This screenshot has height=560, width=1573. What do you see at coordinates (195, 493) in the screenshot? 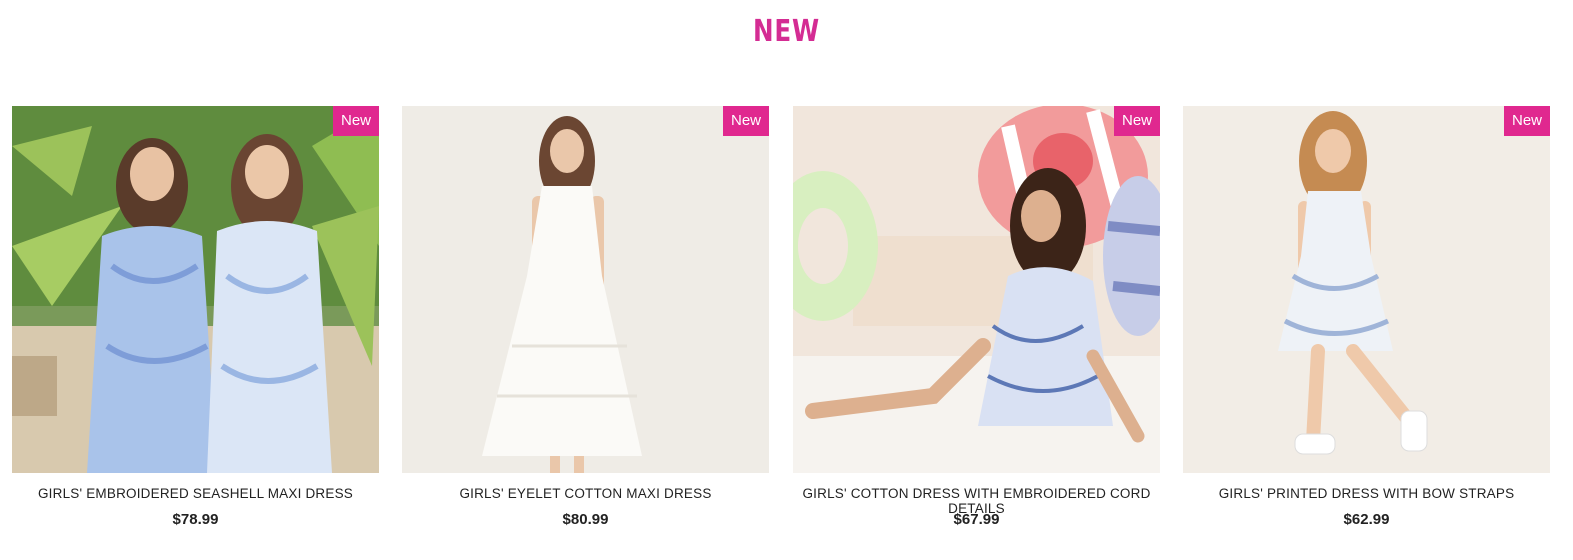
I see `product-name: GIRLS' EMBROIDERED SEASHELL MAXI DRESS` at bounding box center [195, 493].